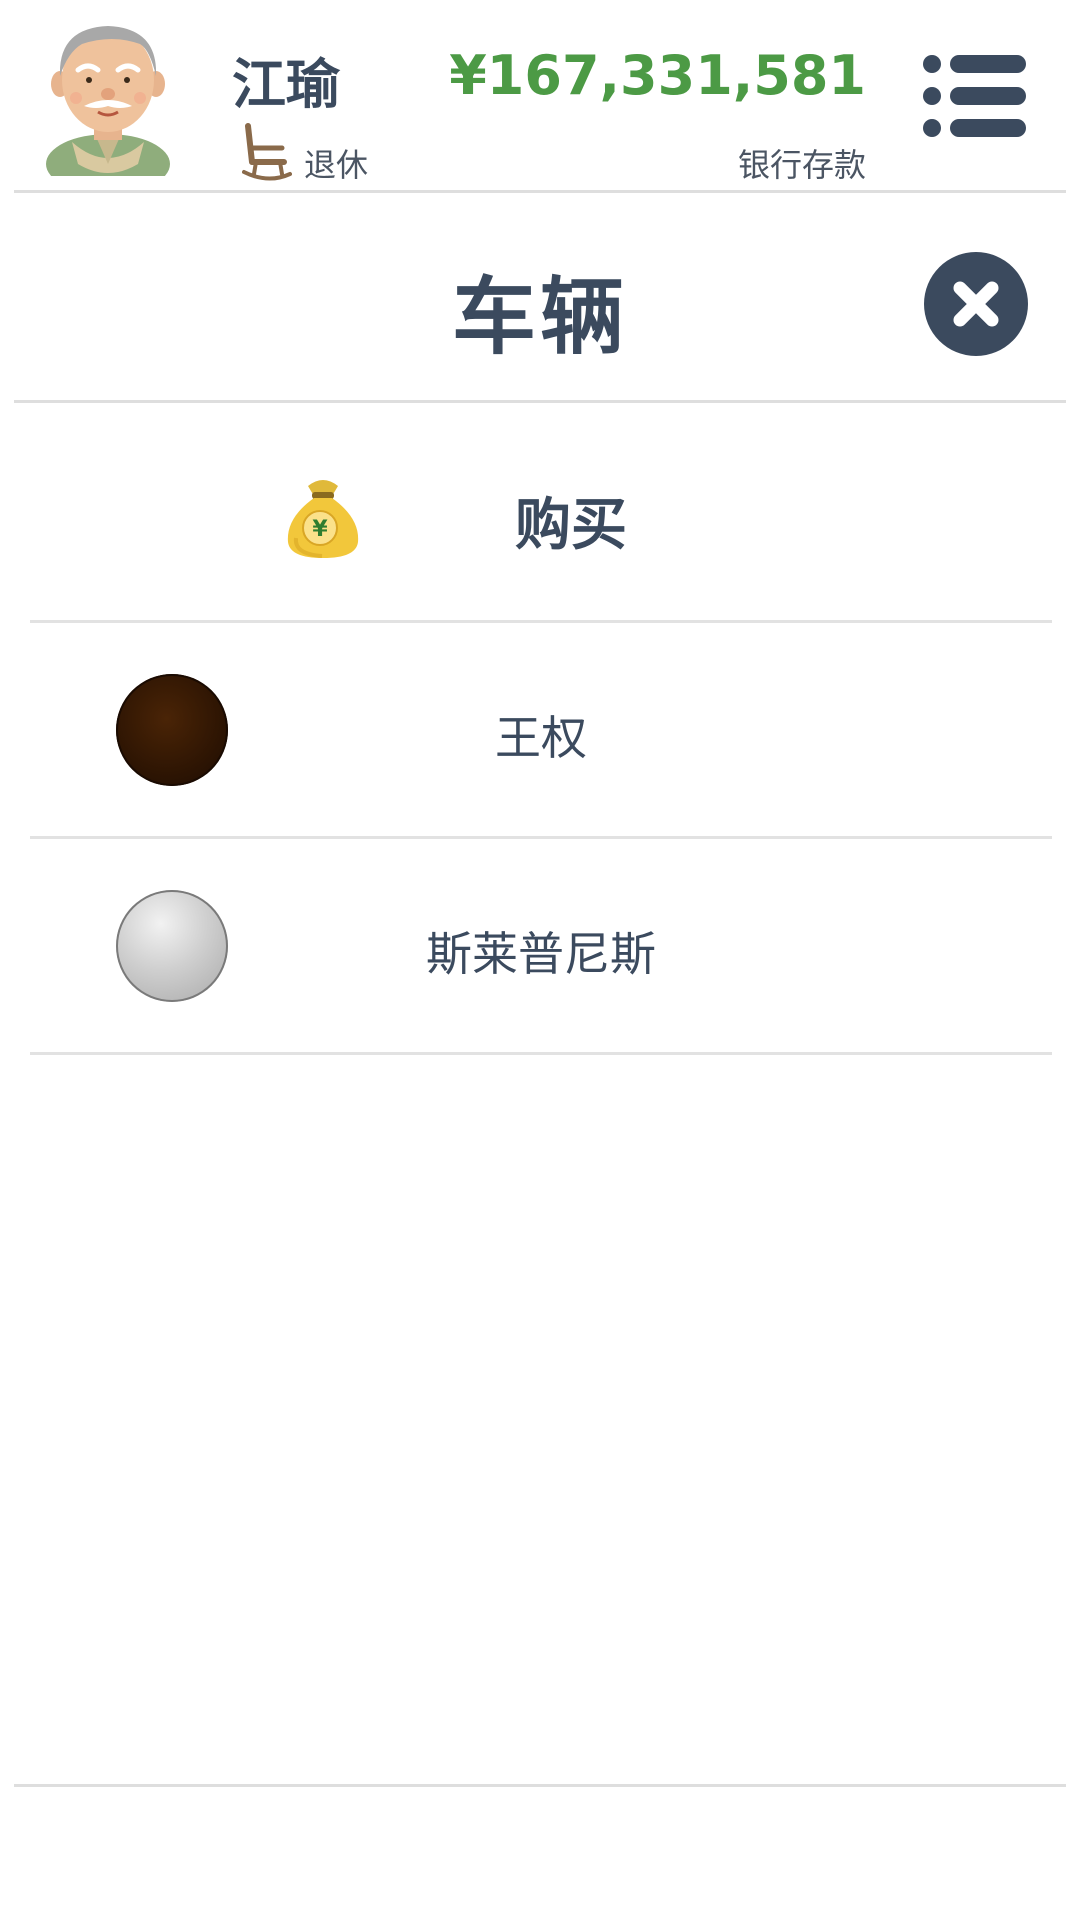 The width and height of the screenshot is (1080, 1920). I want to click on vehicle-name: 王权, so click(541, 738).